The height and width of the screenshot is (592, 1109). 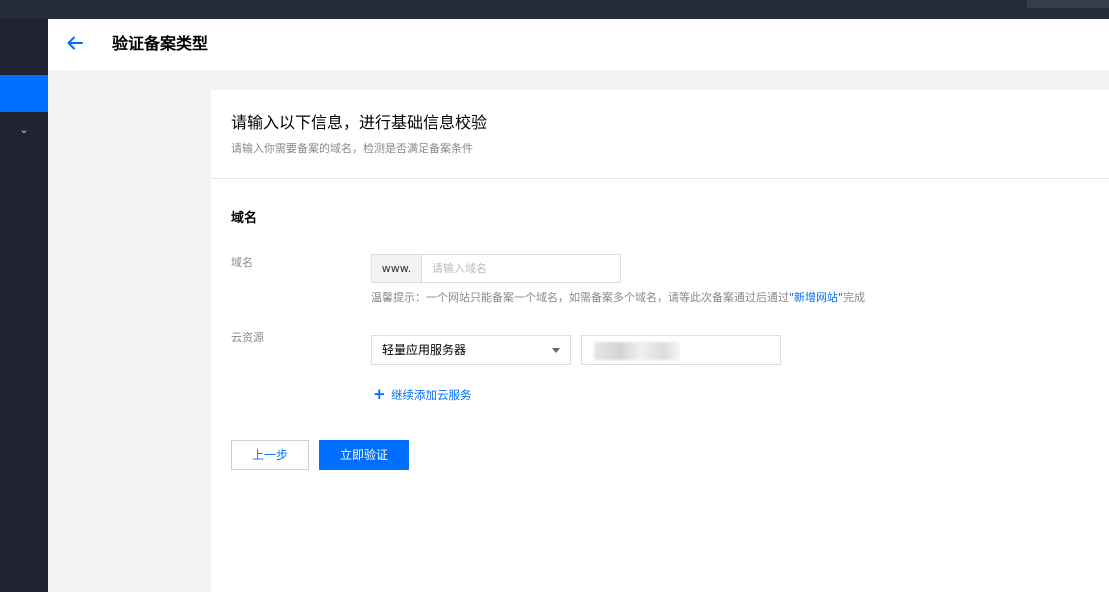 I want to click on verify-button: 立即验证, so click(x=364, y=455).